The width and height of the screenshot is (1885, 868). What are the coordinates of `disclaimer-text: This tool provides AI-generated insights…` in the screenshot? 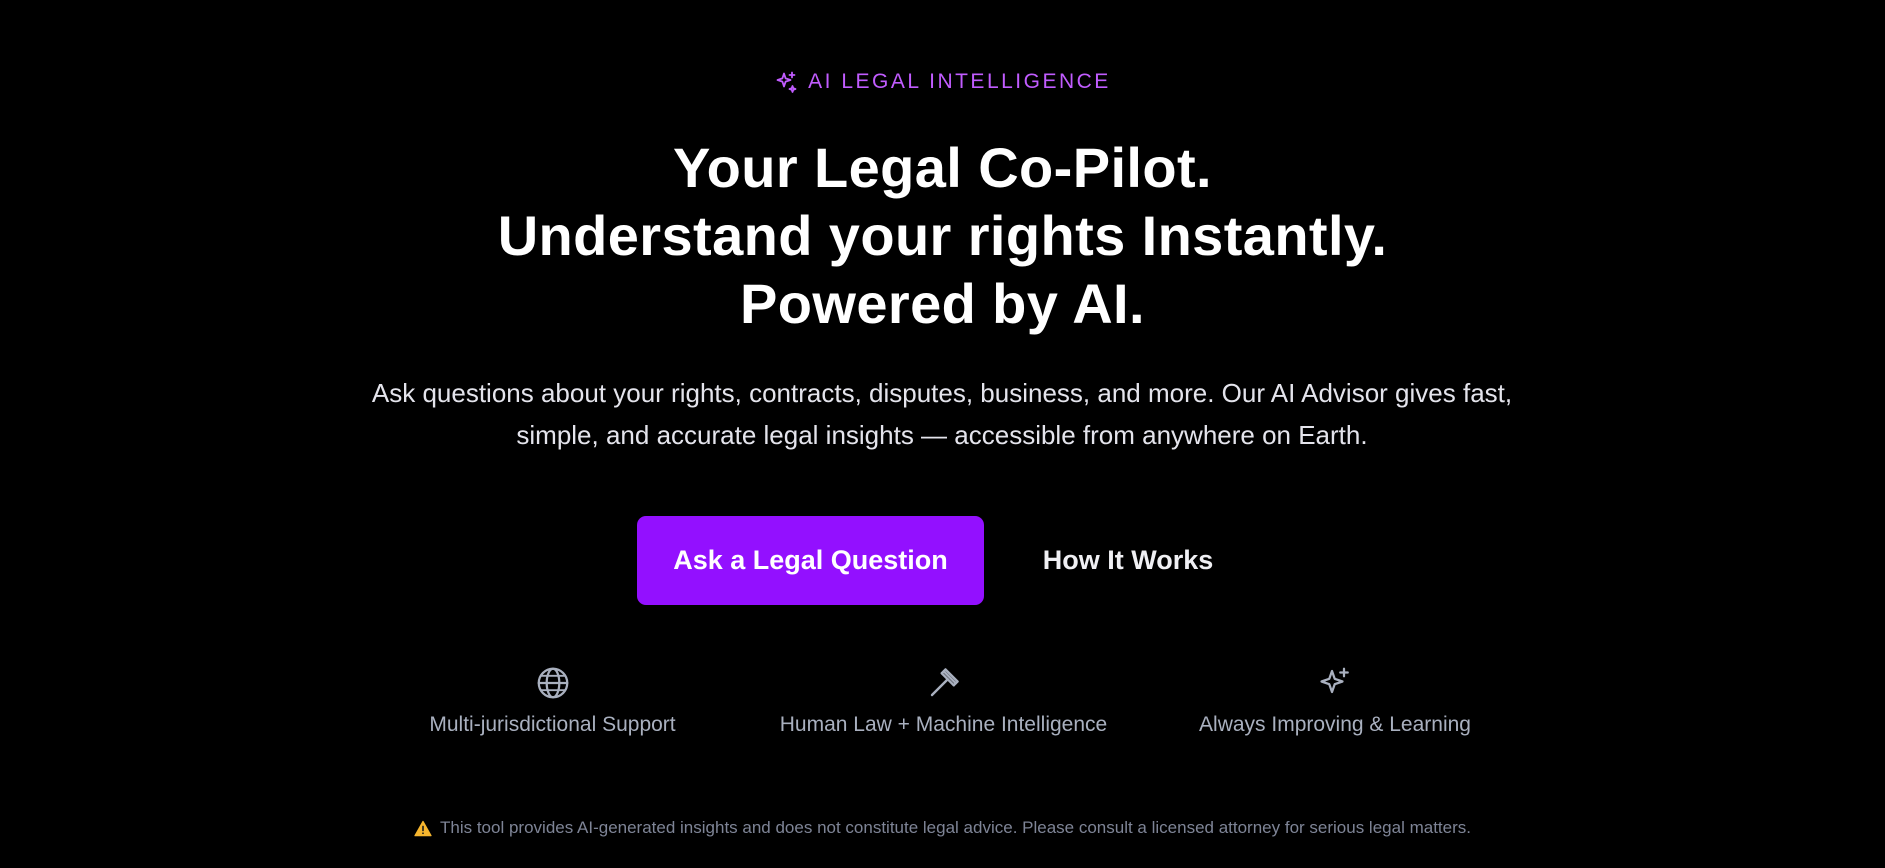 It's located at (955, 827).